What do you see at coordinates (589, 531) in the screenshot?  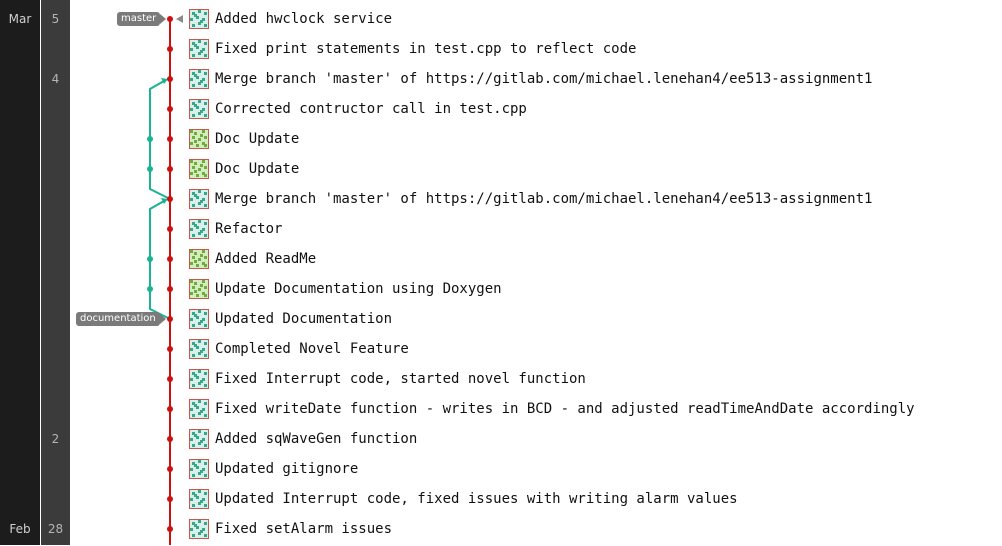 I see `commit-row: Fixed setAlarm issues` at bounding box center [589, 531].